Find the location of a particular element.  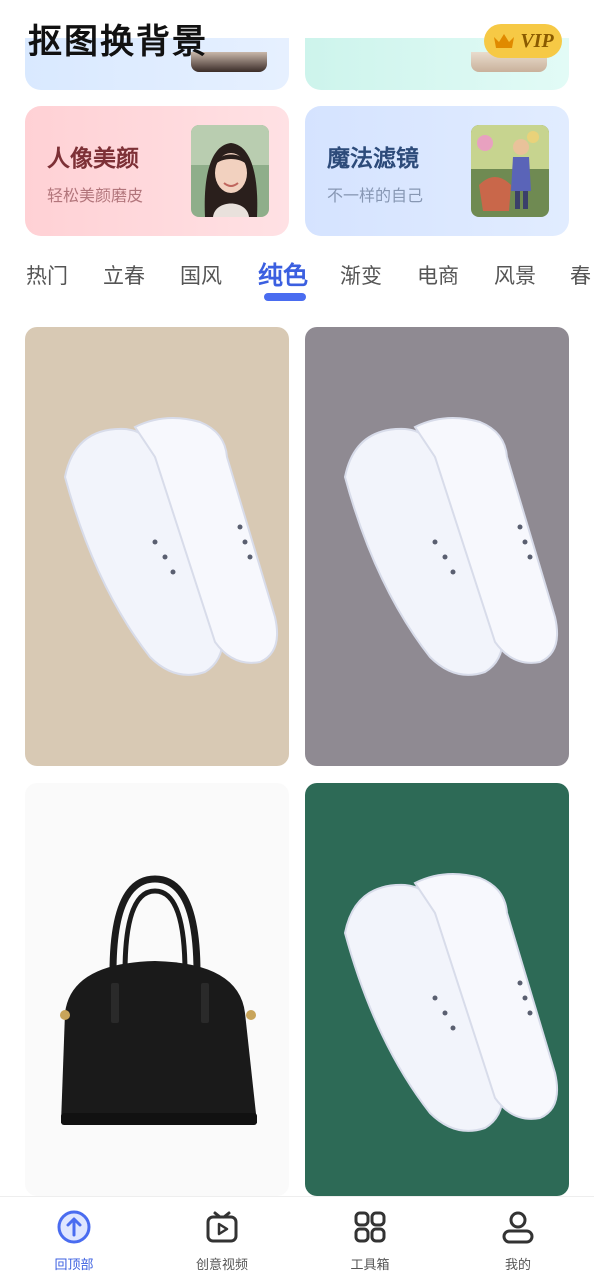

tab-chinese-style: 国风 is located at coordinates (201, 275).